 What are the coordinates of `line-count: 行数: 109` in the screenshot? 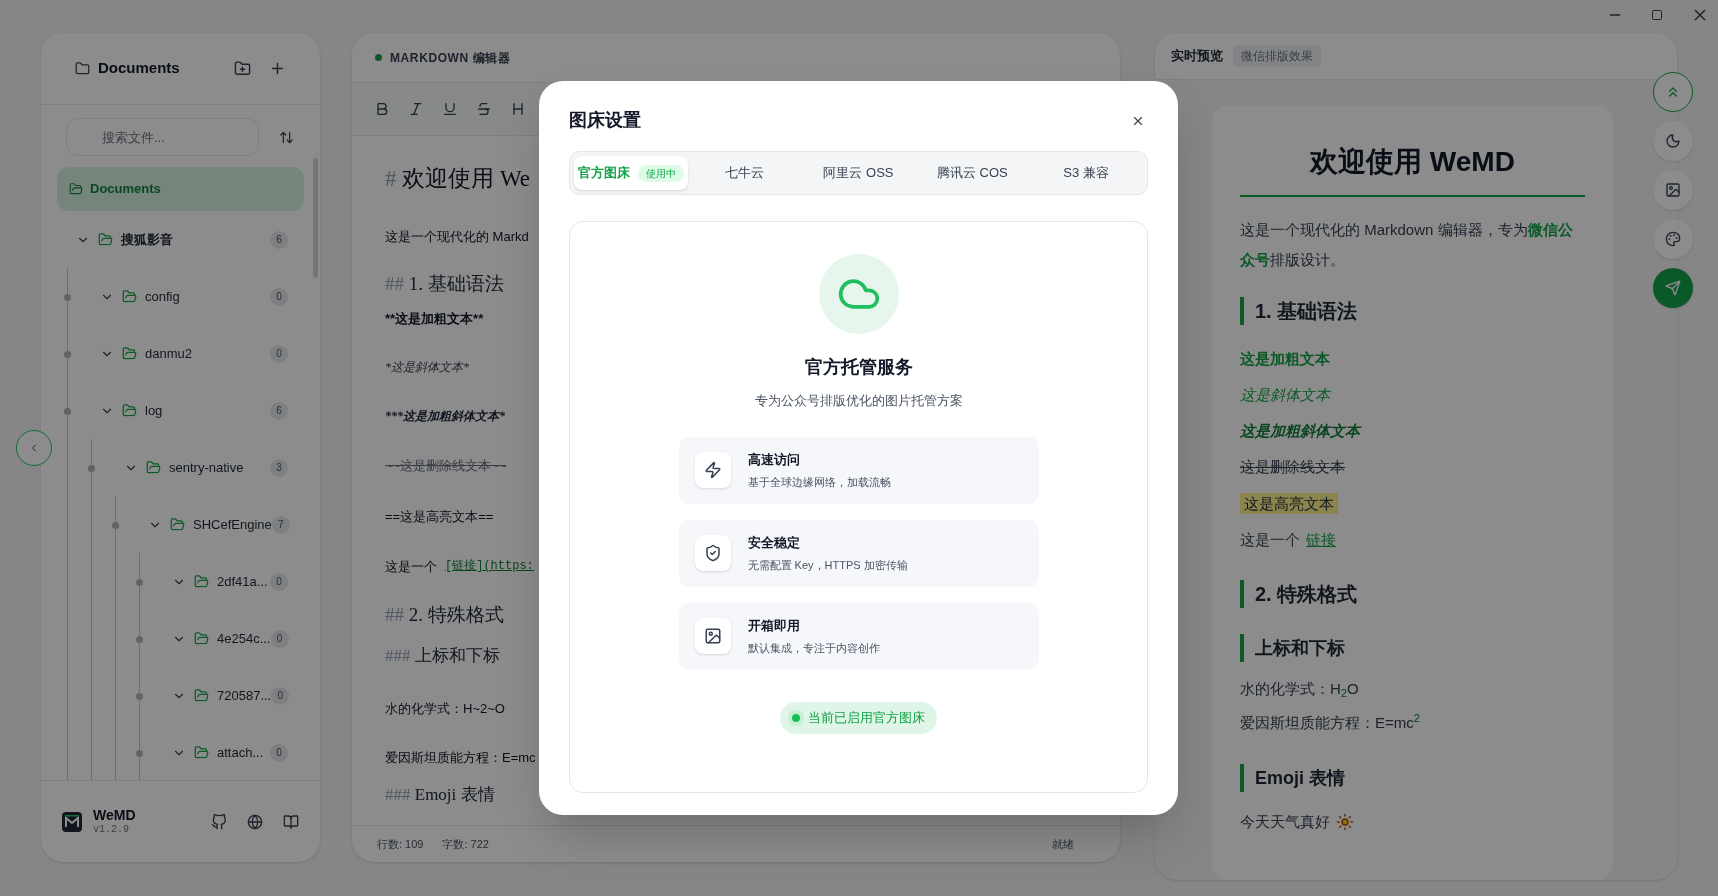 It's located at (400, 844).